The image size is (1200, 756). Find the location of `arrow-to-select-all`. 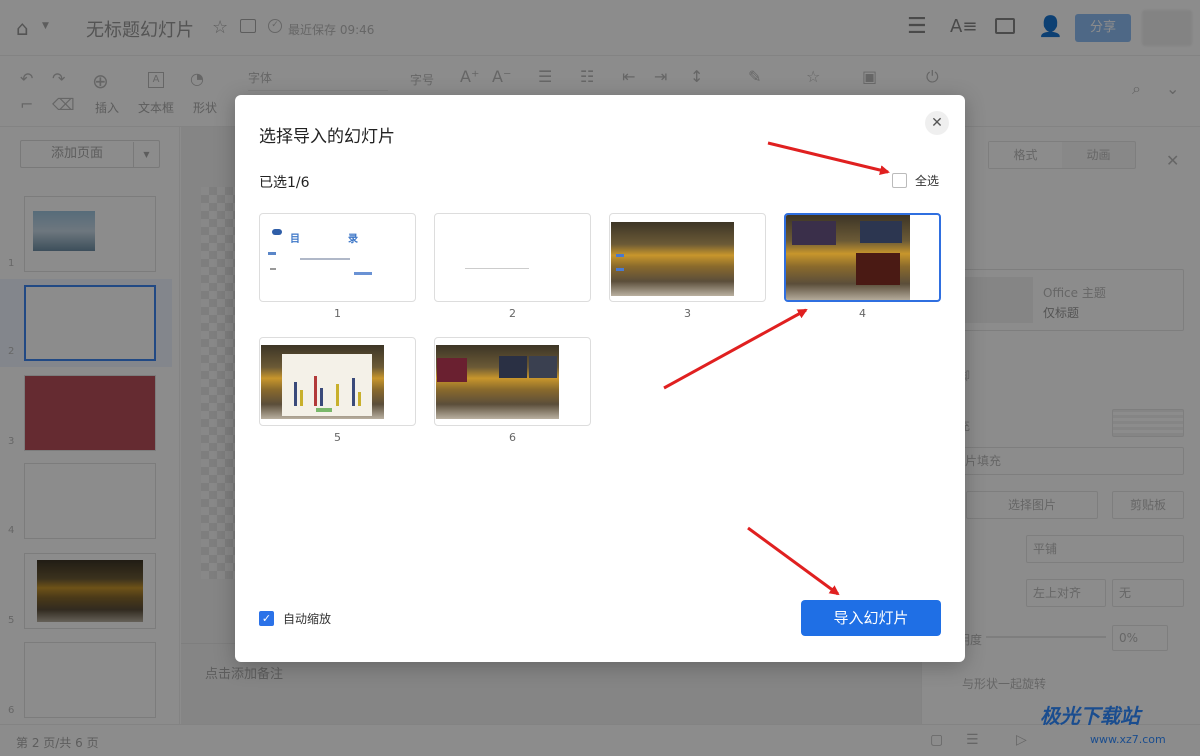

arrow-to-select-all is located at coordinates (828, 158).